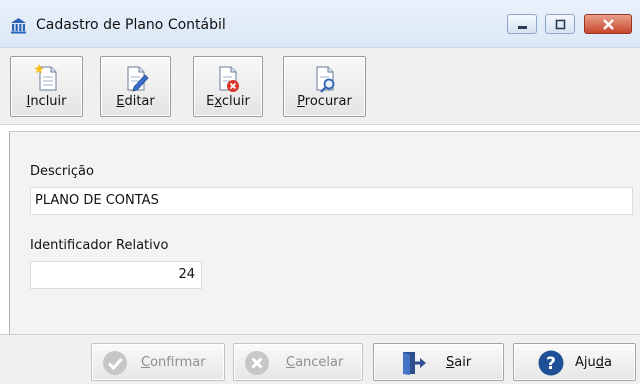 The height and width of the screenshot is (384, 640). What do you see at coordinates (459, 362) in the screenshot?
I see `sair-label: Sair` at bounding box center [459, 362].